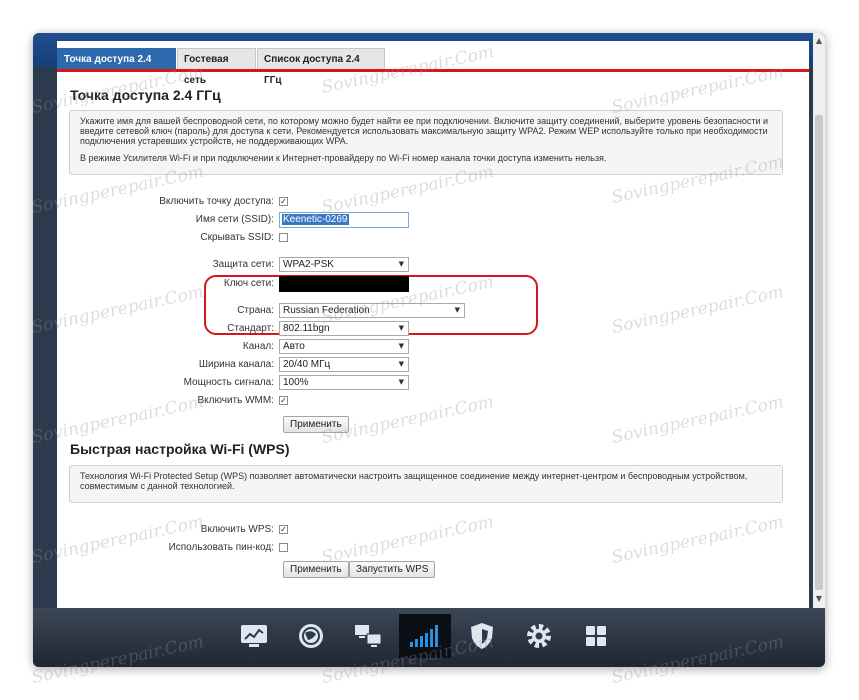 This screenshot has width=859, height=700. I want to click on width-label: Ширина канала:, so click(236, 364).